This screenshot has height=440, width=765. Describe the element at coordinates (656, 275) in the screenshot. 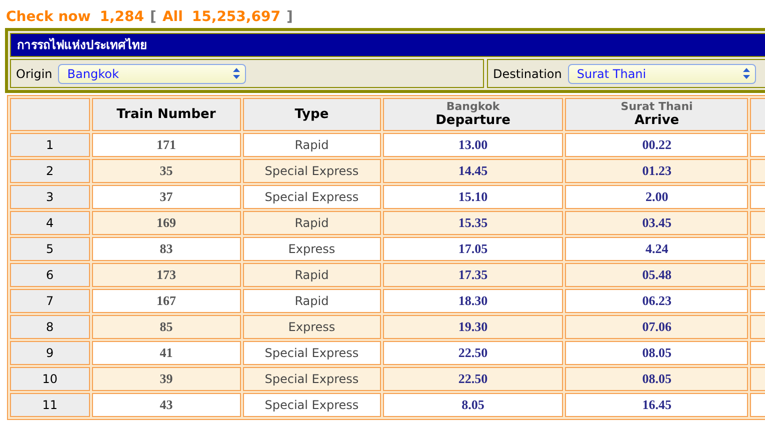

I see `arrival-time: 05.48` at that location.